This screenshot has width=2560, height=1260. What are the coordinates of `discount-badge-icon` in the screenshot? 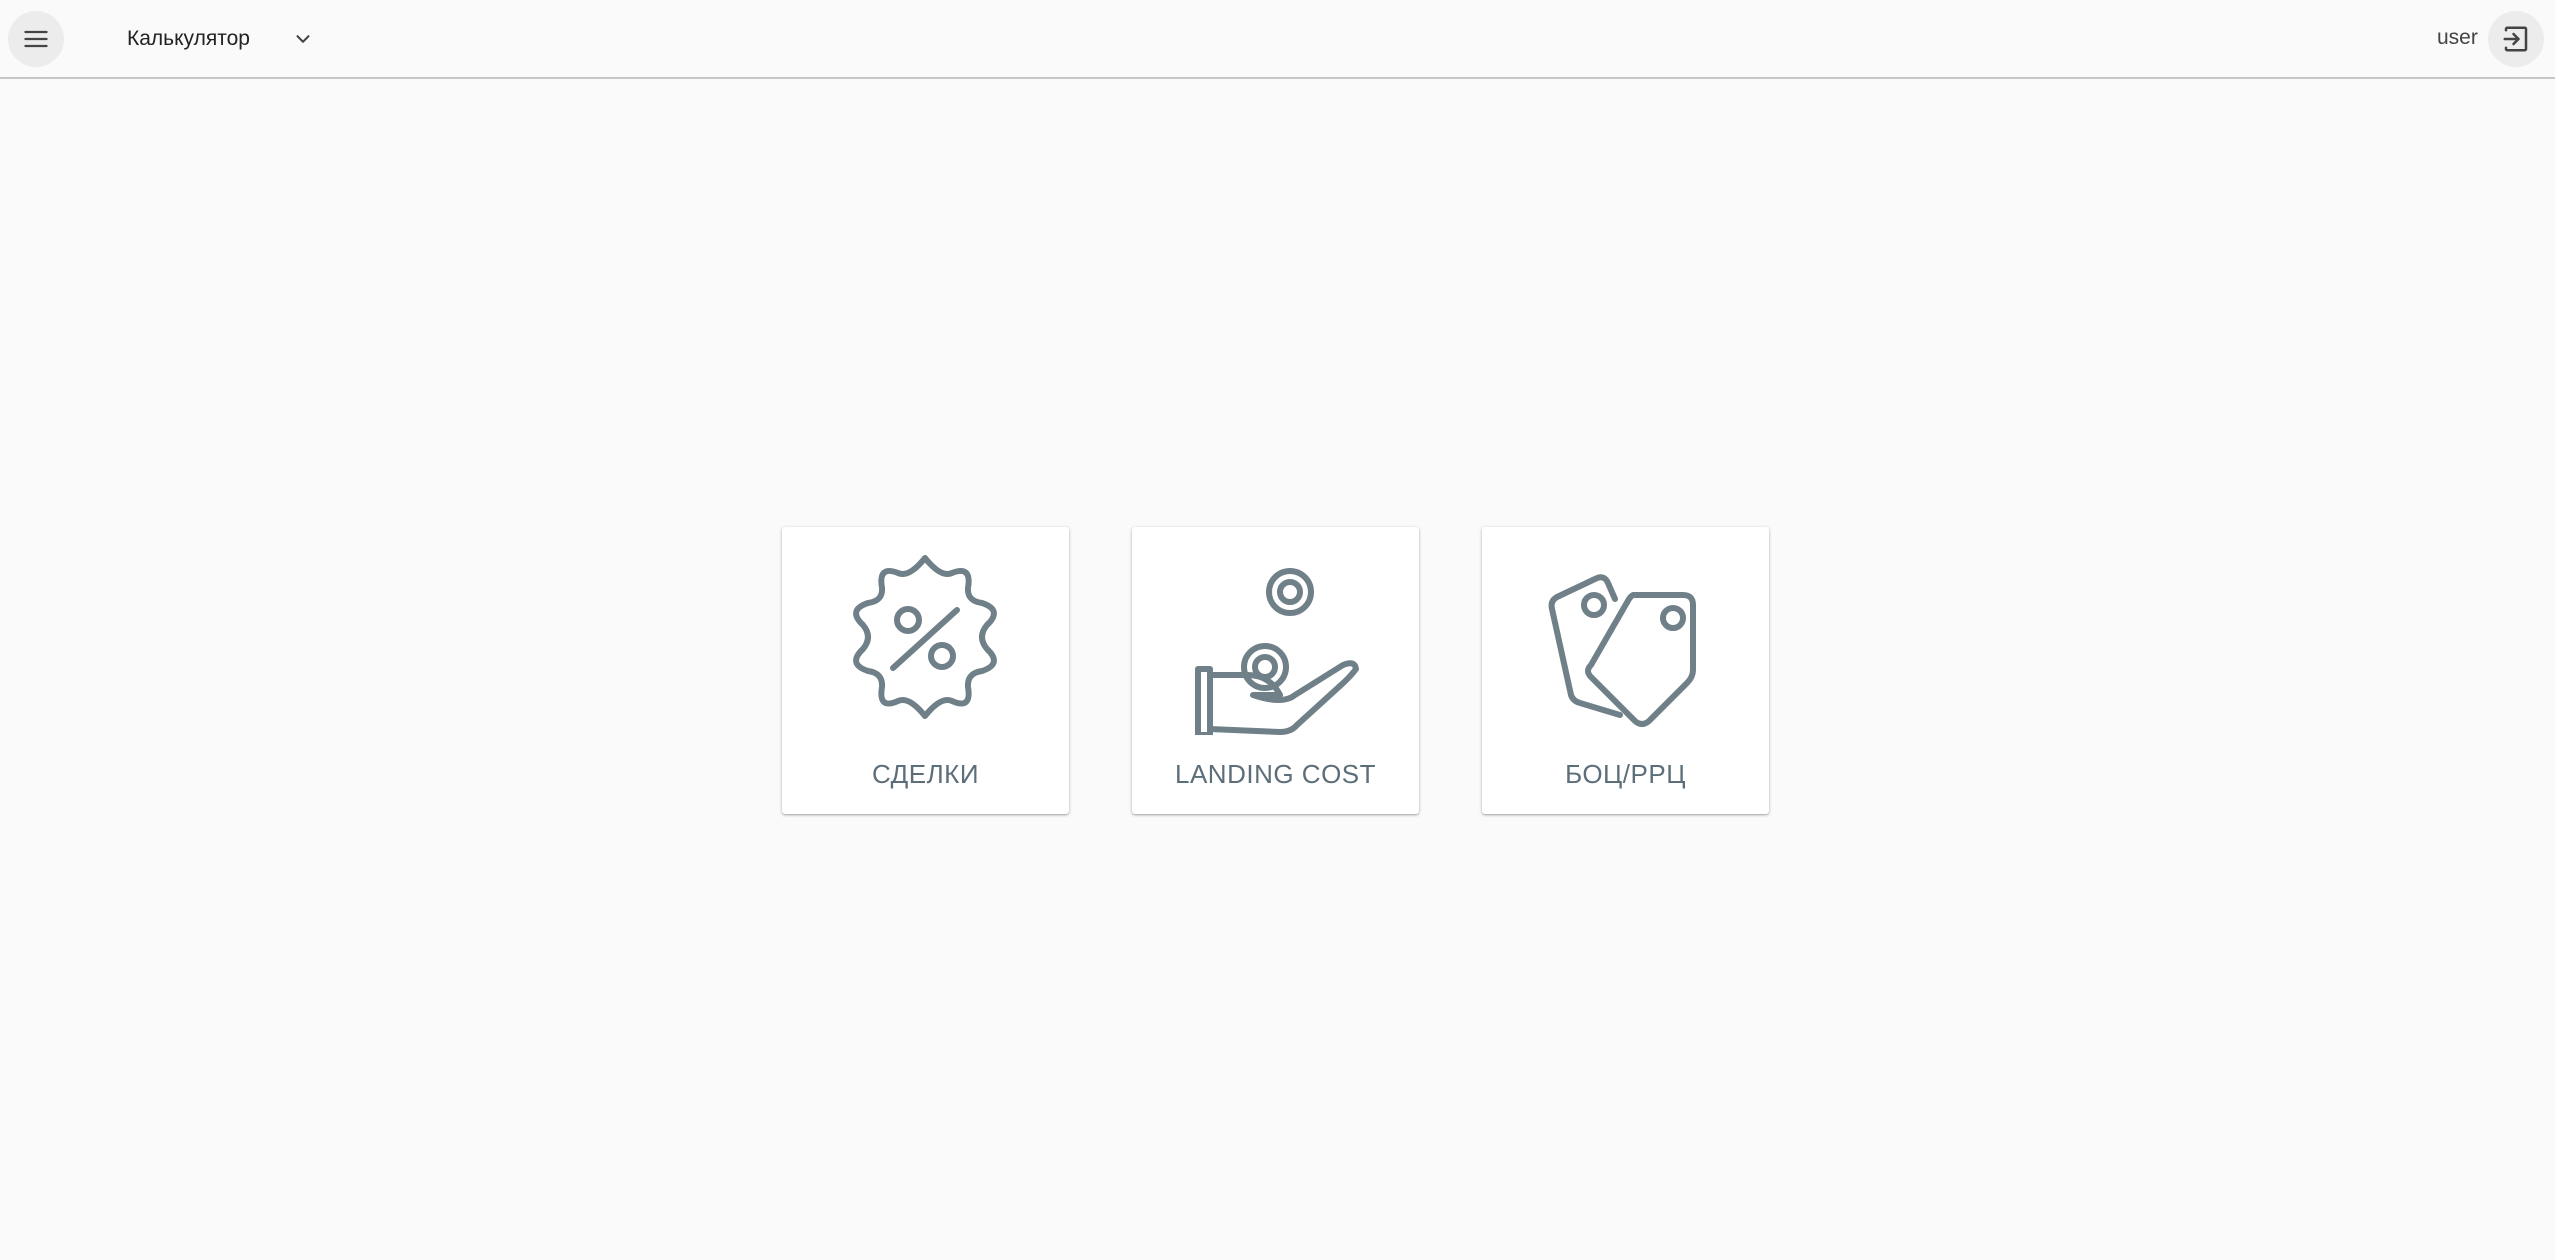 It's located at (925, 637).